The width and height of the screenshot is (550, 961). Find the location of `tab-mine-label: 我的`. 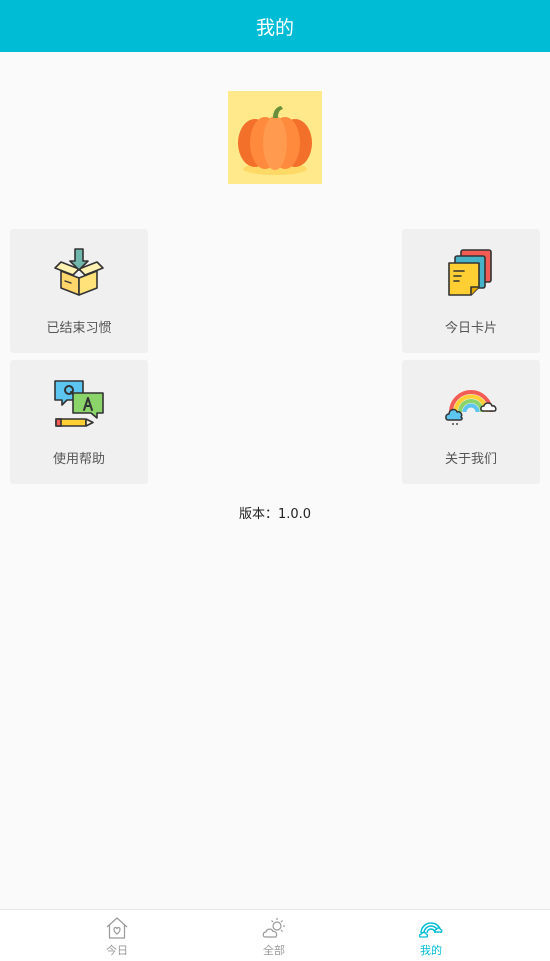

tab-mine-label: 我的 is located at coordinates (431, 950).